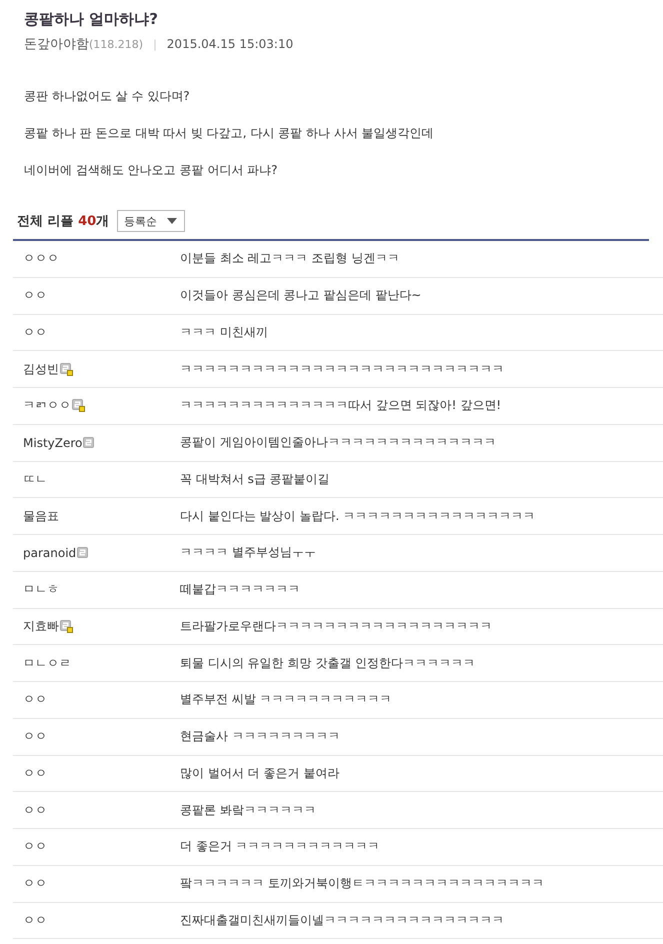  I want to click on comment-text: 퇴물 디시의 유일한 희망 갓출갤 인정한다ㅋㅋㅋㅋㅋㅋ, so click(328, 663).